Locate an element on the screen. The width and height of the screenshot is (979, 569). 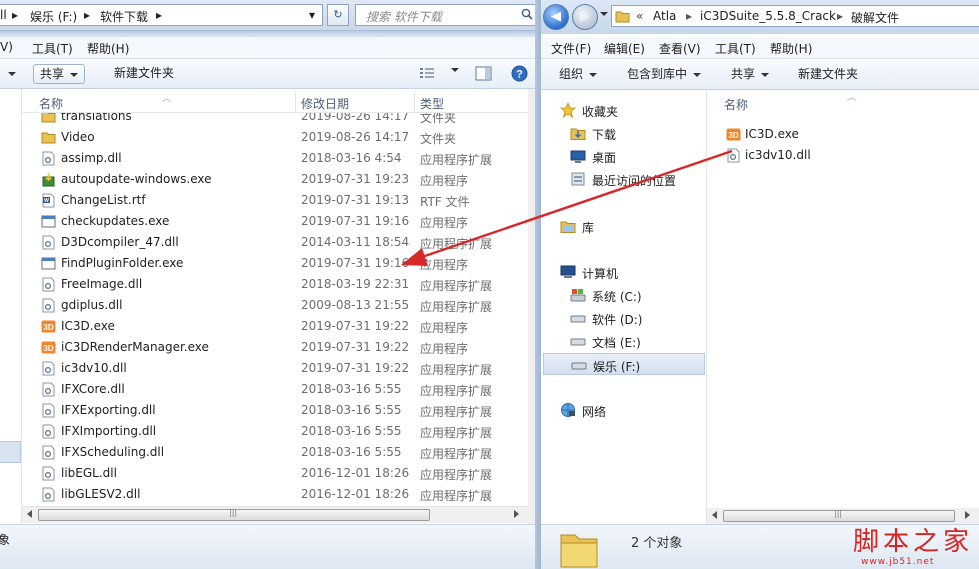
nav-libraries: 库 is located at coordinates (624, 226).